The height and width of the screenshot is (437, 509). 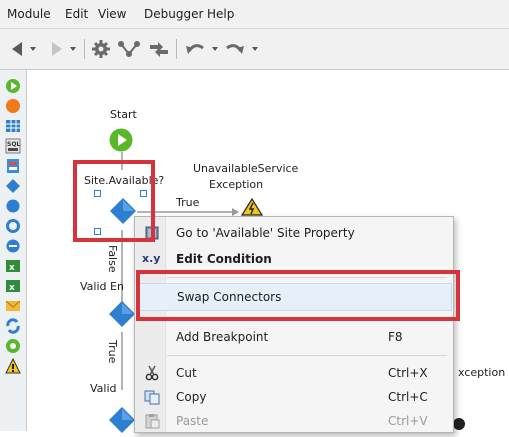 What do you see at coordinates (294, 259) in the screenshot?
I see `menu-item-edit-condition: x.y Edit Condition` at bounding box center [294, 259].